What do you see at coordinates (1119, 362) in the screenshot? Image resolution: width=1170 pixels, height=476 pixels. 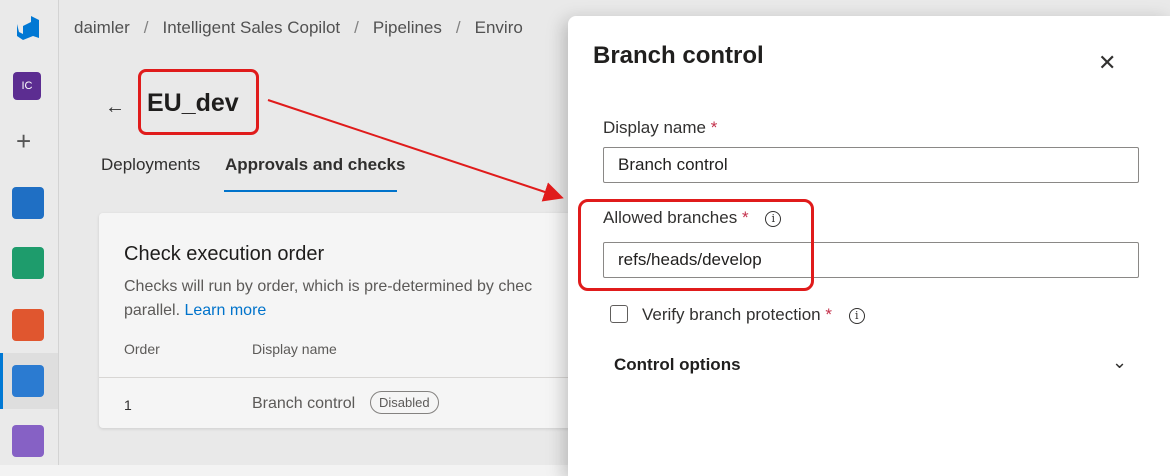 I see `chevron-down-icon: ⌄` at bounding box center [1119, 362].